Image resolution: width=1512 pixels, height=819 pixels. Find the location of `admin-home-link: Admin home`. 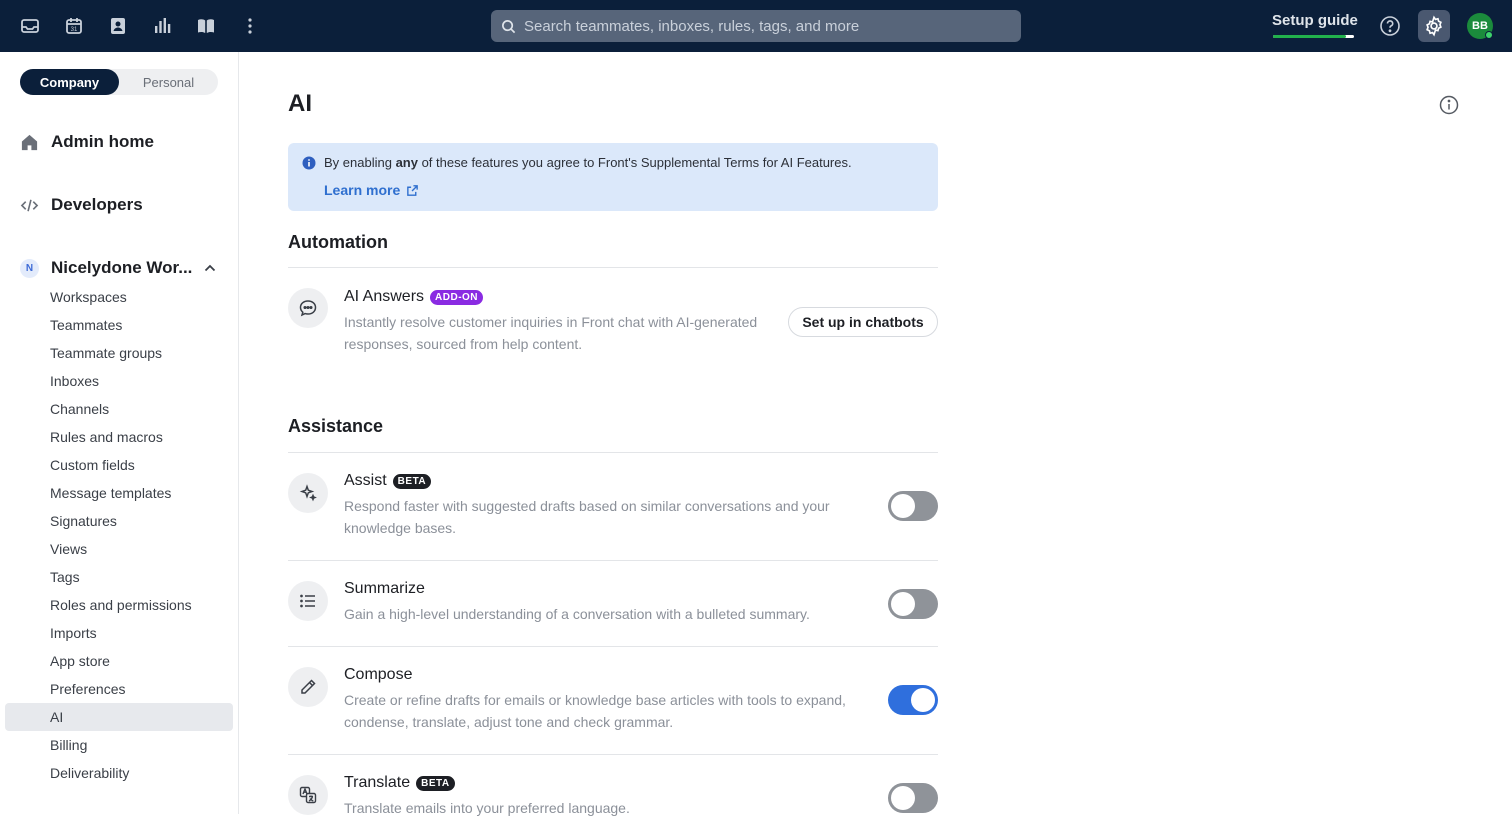

admin-home-link: Admin home is located at coordinates (87, 142).